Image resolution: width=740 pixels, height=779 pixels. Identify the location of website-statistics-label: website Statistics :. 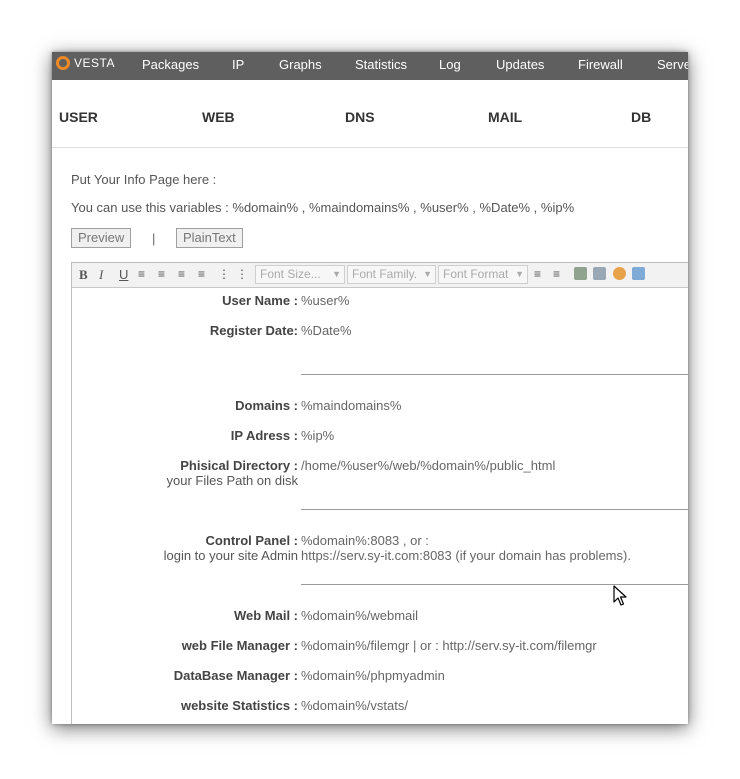
(239, 705).